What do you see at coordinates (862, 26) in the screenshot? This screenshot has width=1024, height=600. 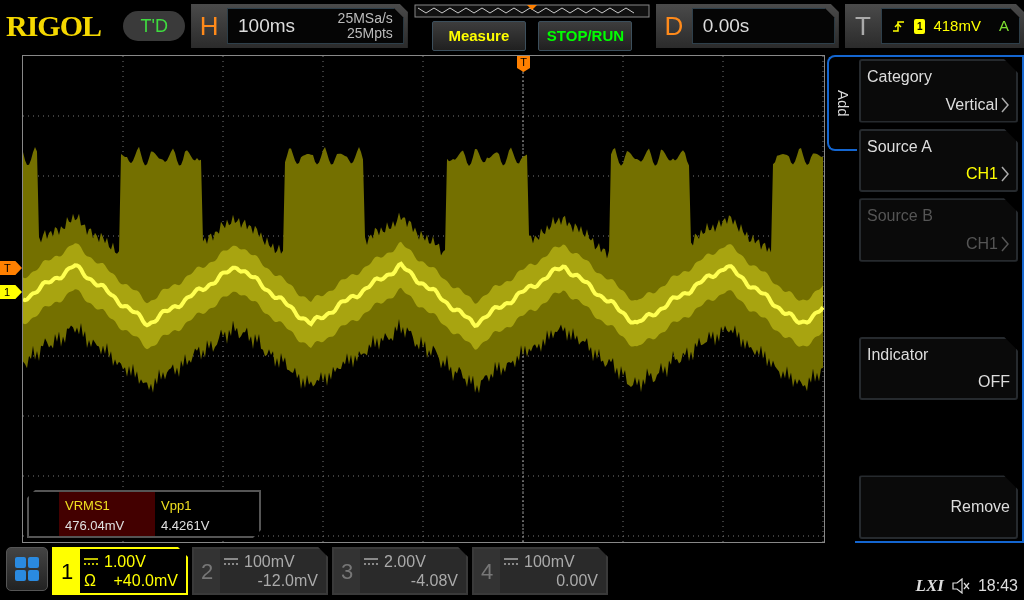 I see `panel-label: T` at bounding box center [862, 26].